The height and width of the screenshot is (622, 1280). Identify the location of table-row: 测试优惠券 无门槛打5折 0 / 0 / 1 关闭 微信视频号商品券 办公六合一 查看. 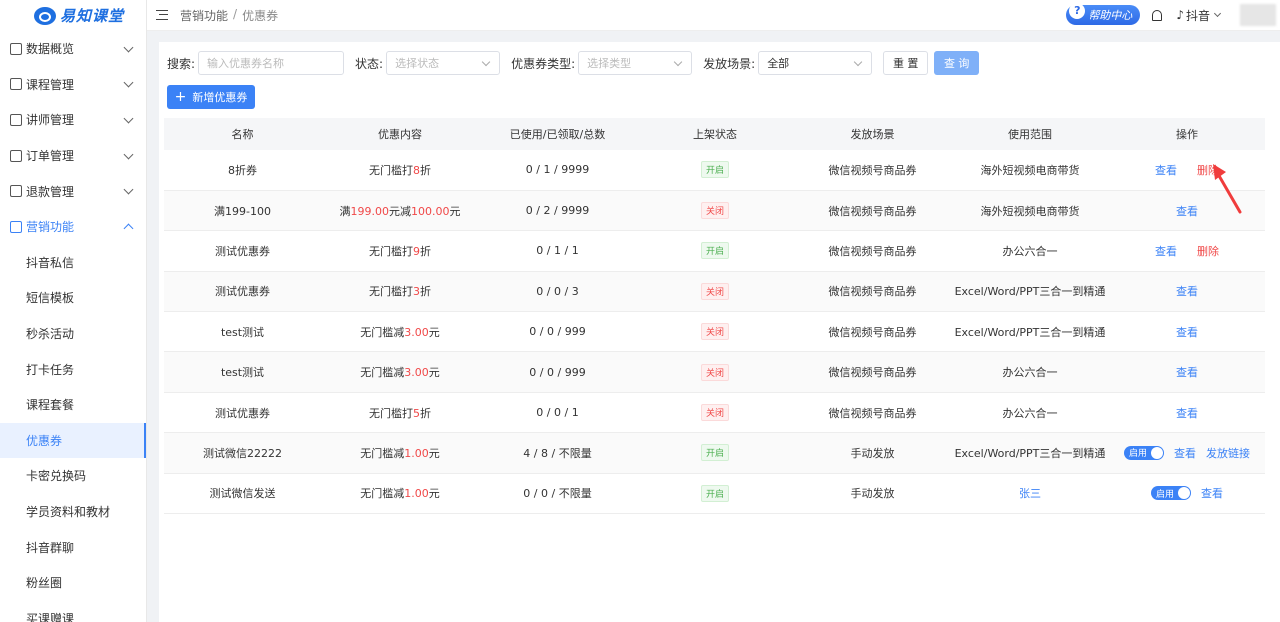
(714, 413).